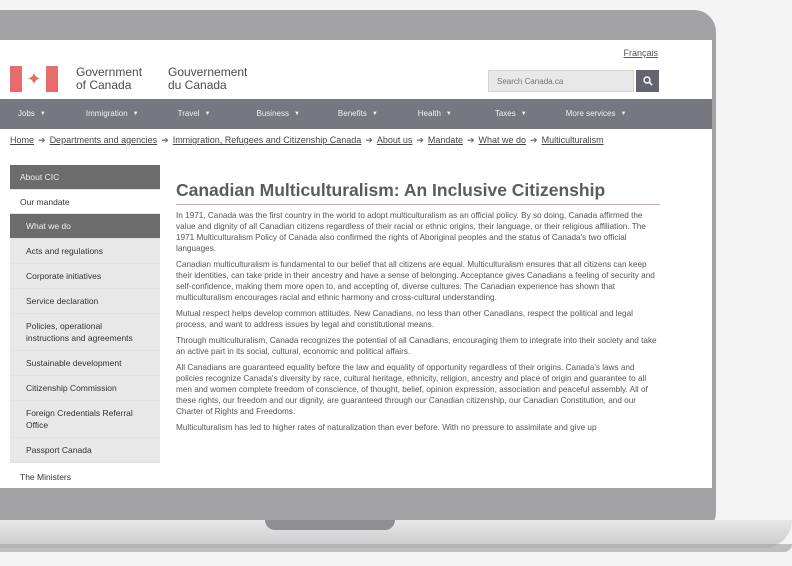 The image size is (792, 566). What do you see at coordinates (112, 114) in the screenshot?
I see `nav-item-immigration: Immigration ▼` at bounding box center [112, 114].